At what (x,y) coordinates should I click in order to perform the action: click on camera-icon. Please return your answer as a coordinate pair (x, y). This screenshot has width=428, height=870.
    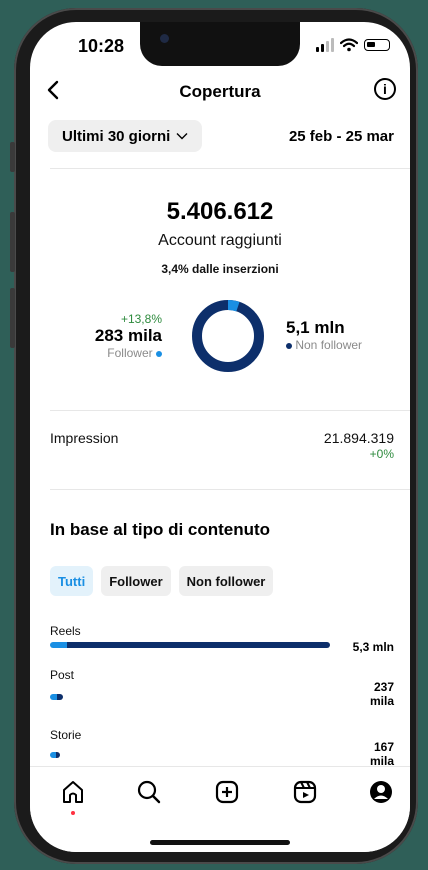
    Looking at the image, I should click on (164, 38).